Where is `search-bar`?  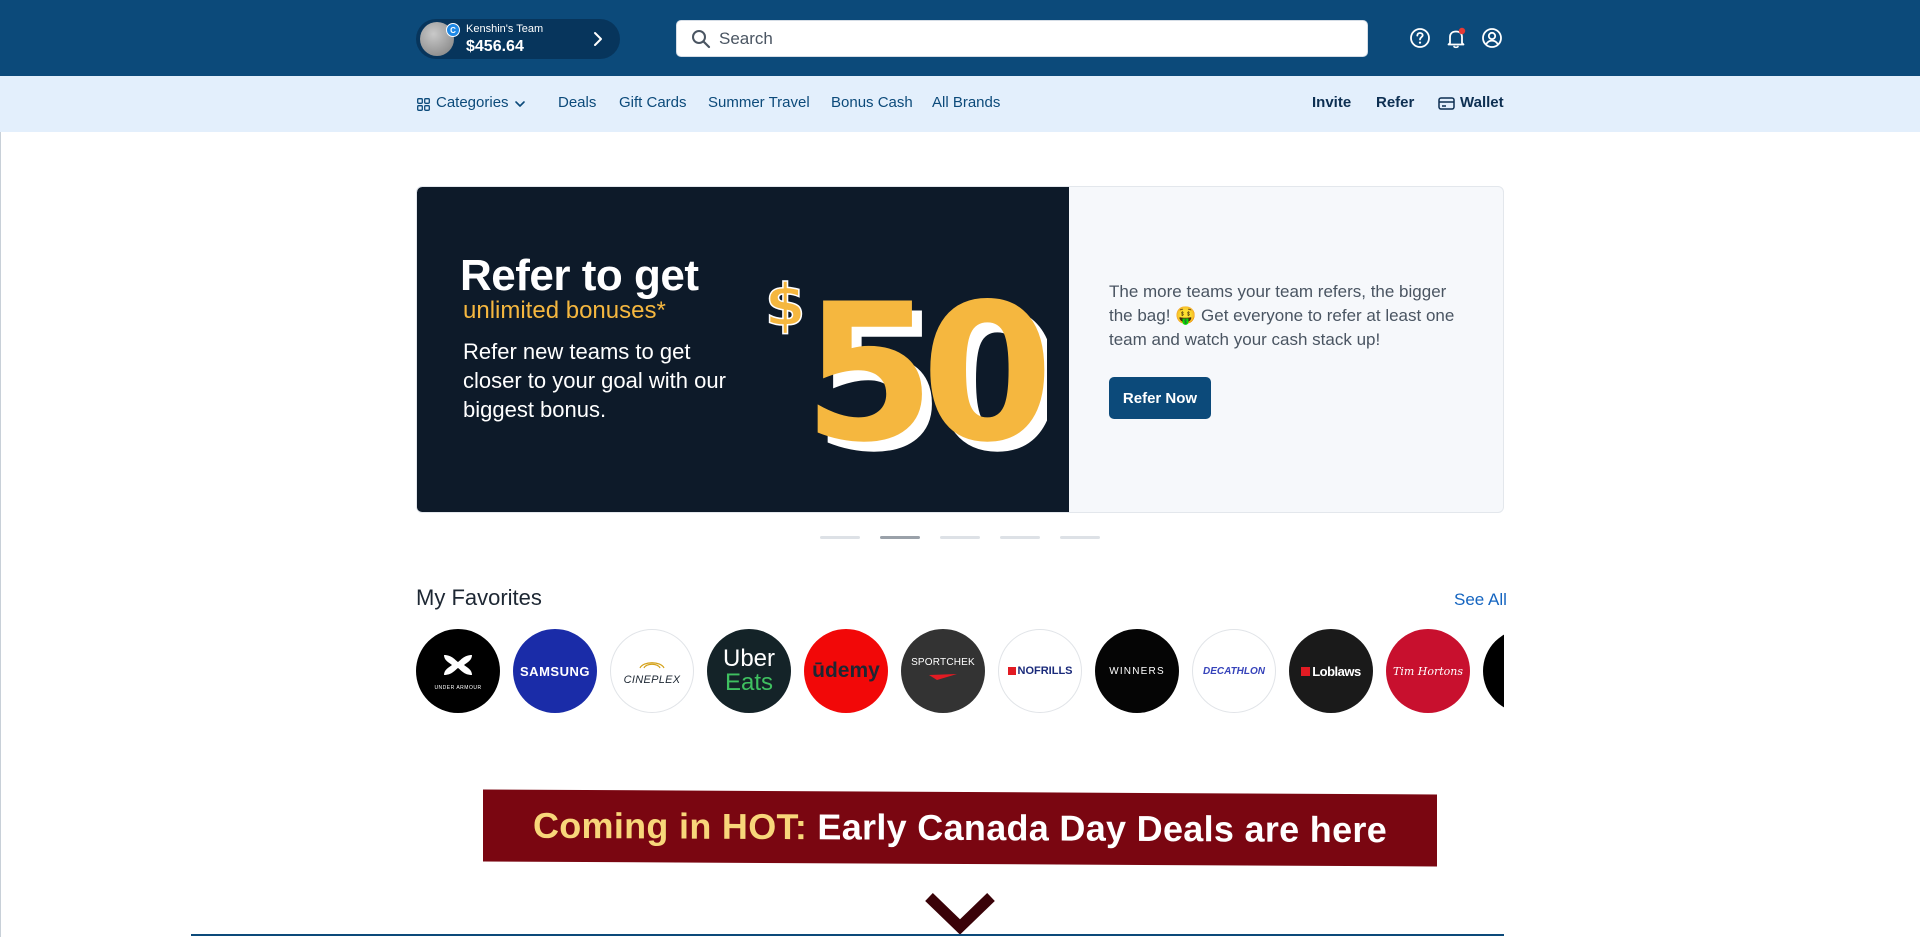
search-bar is located at coordinates (1022, 38).